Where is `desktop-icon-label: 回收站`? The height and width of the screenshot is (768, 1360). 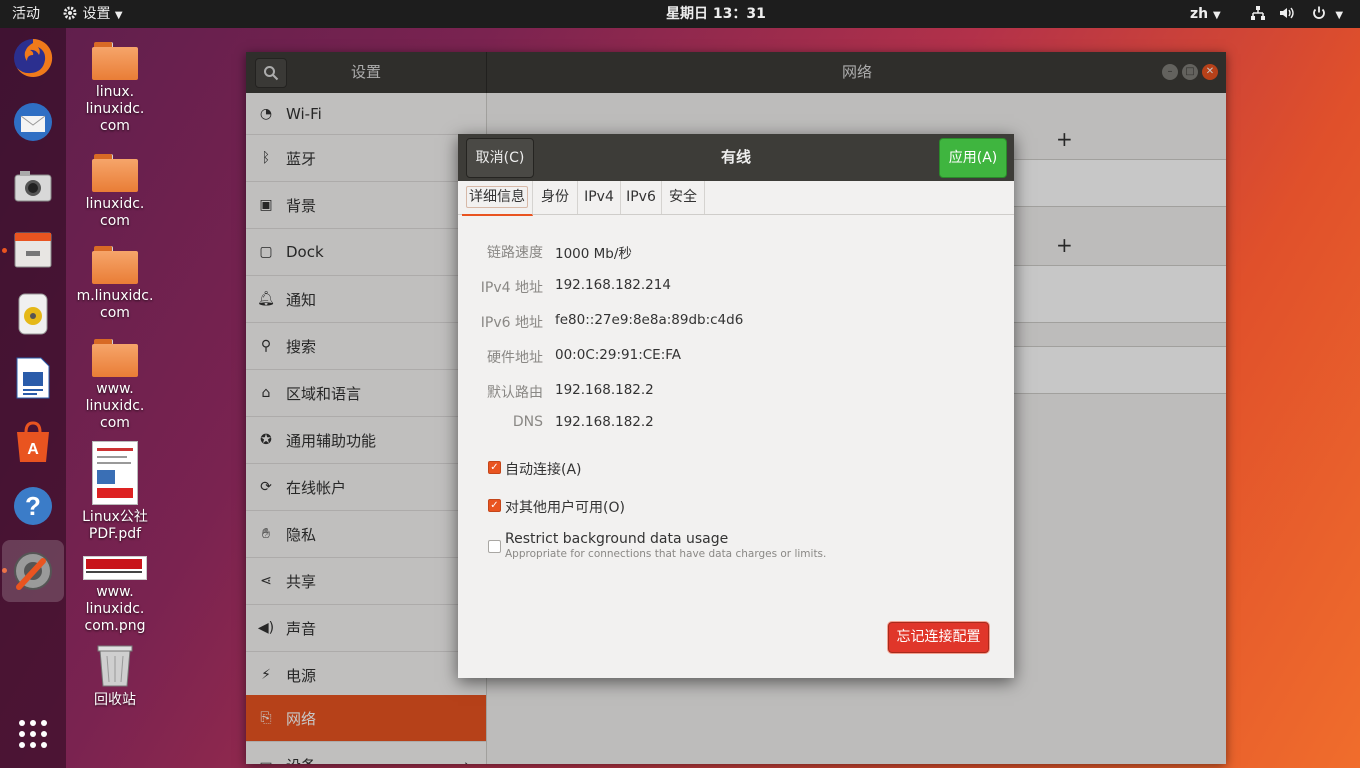
desktop-icon-label: 回收站 is located at coordinates (115, 700).